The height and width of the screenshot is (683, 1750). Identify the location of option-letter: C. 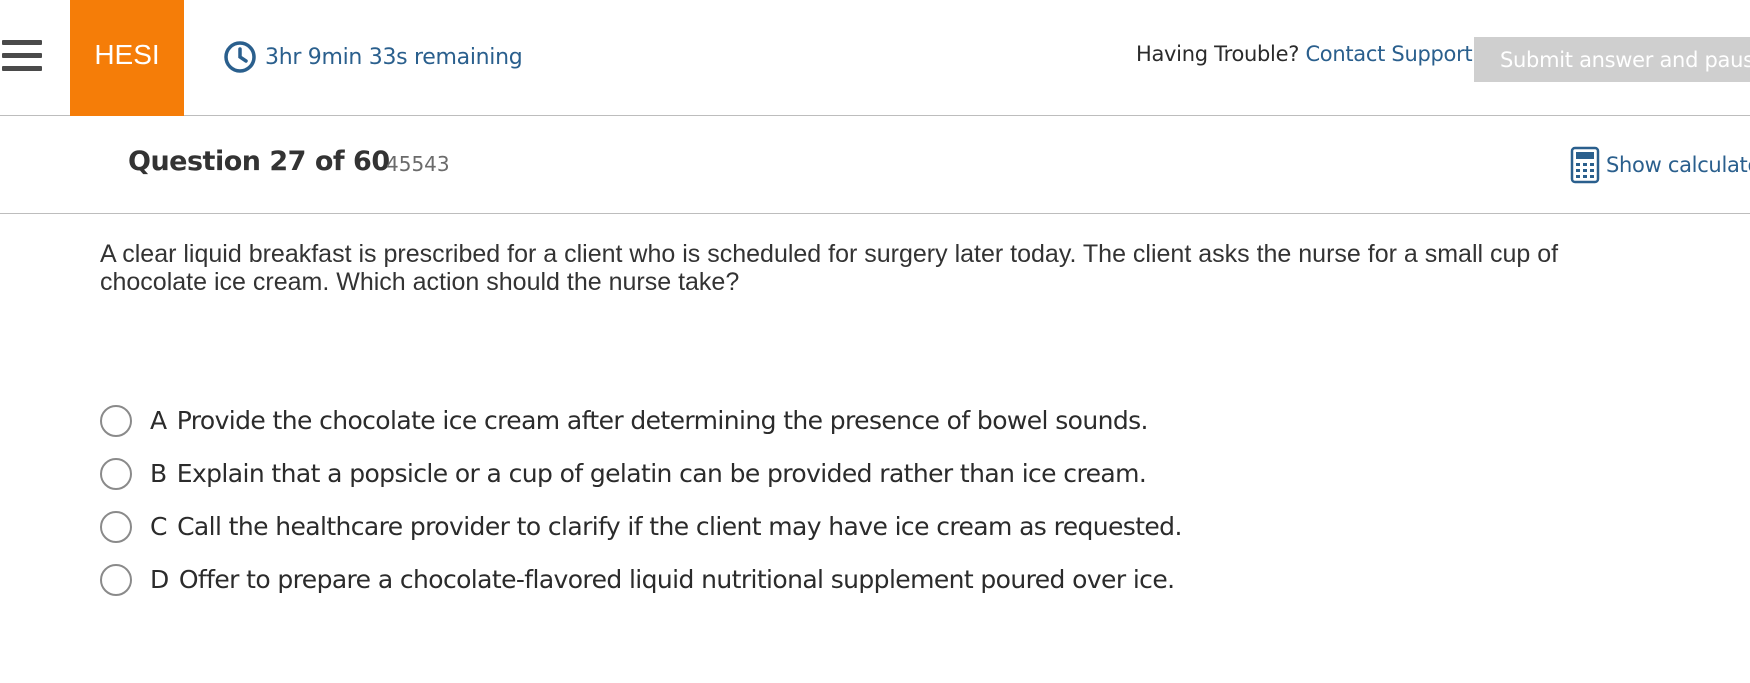
(159, 526).